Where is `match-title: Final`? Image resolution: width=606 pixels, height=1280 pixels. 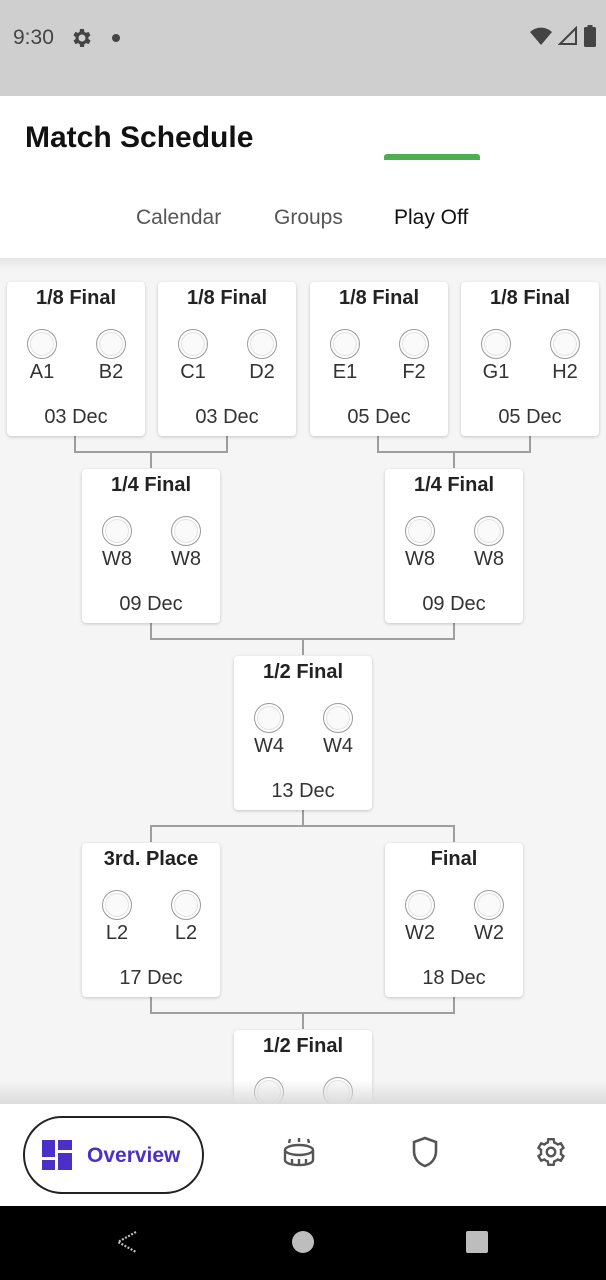 match-title: Final is located at coordinates (454, 859).